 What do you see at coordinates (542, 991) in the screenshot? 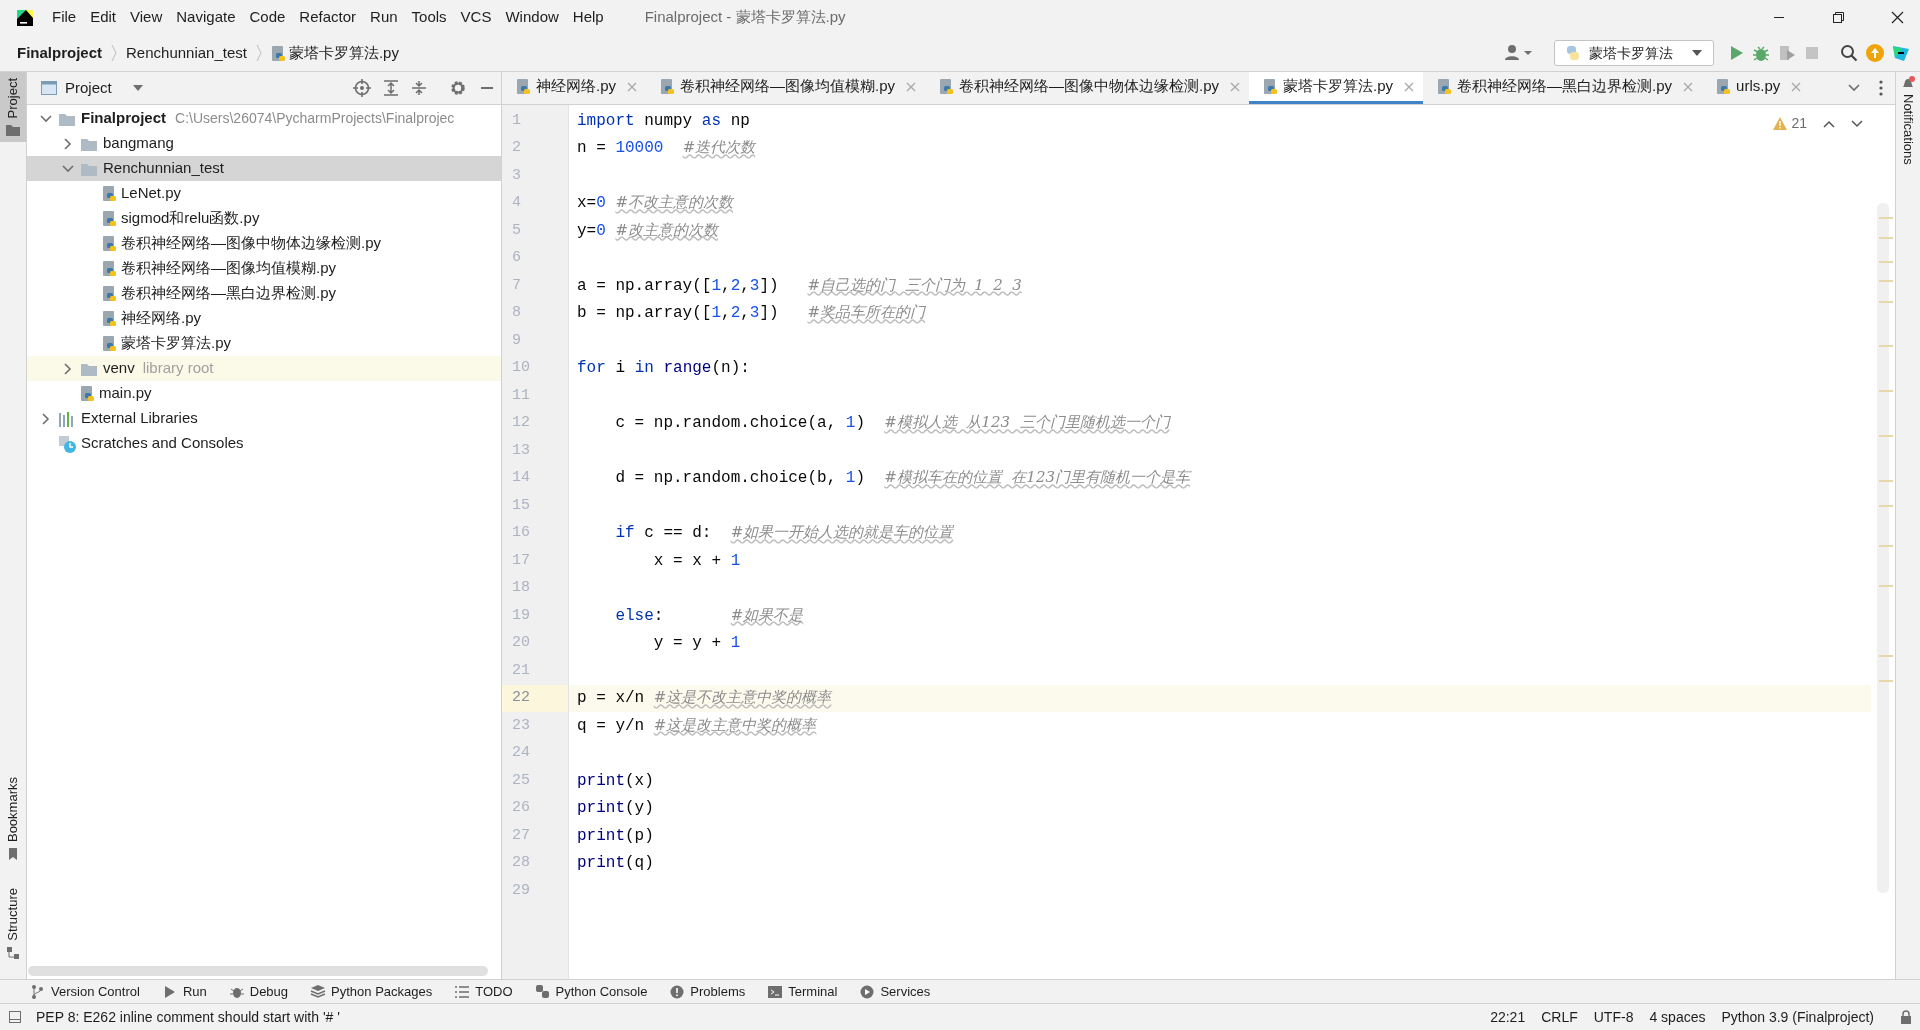
I see `console-icon` at bounding box center [542, 991].